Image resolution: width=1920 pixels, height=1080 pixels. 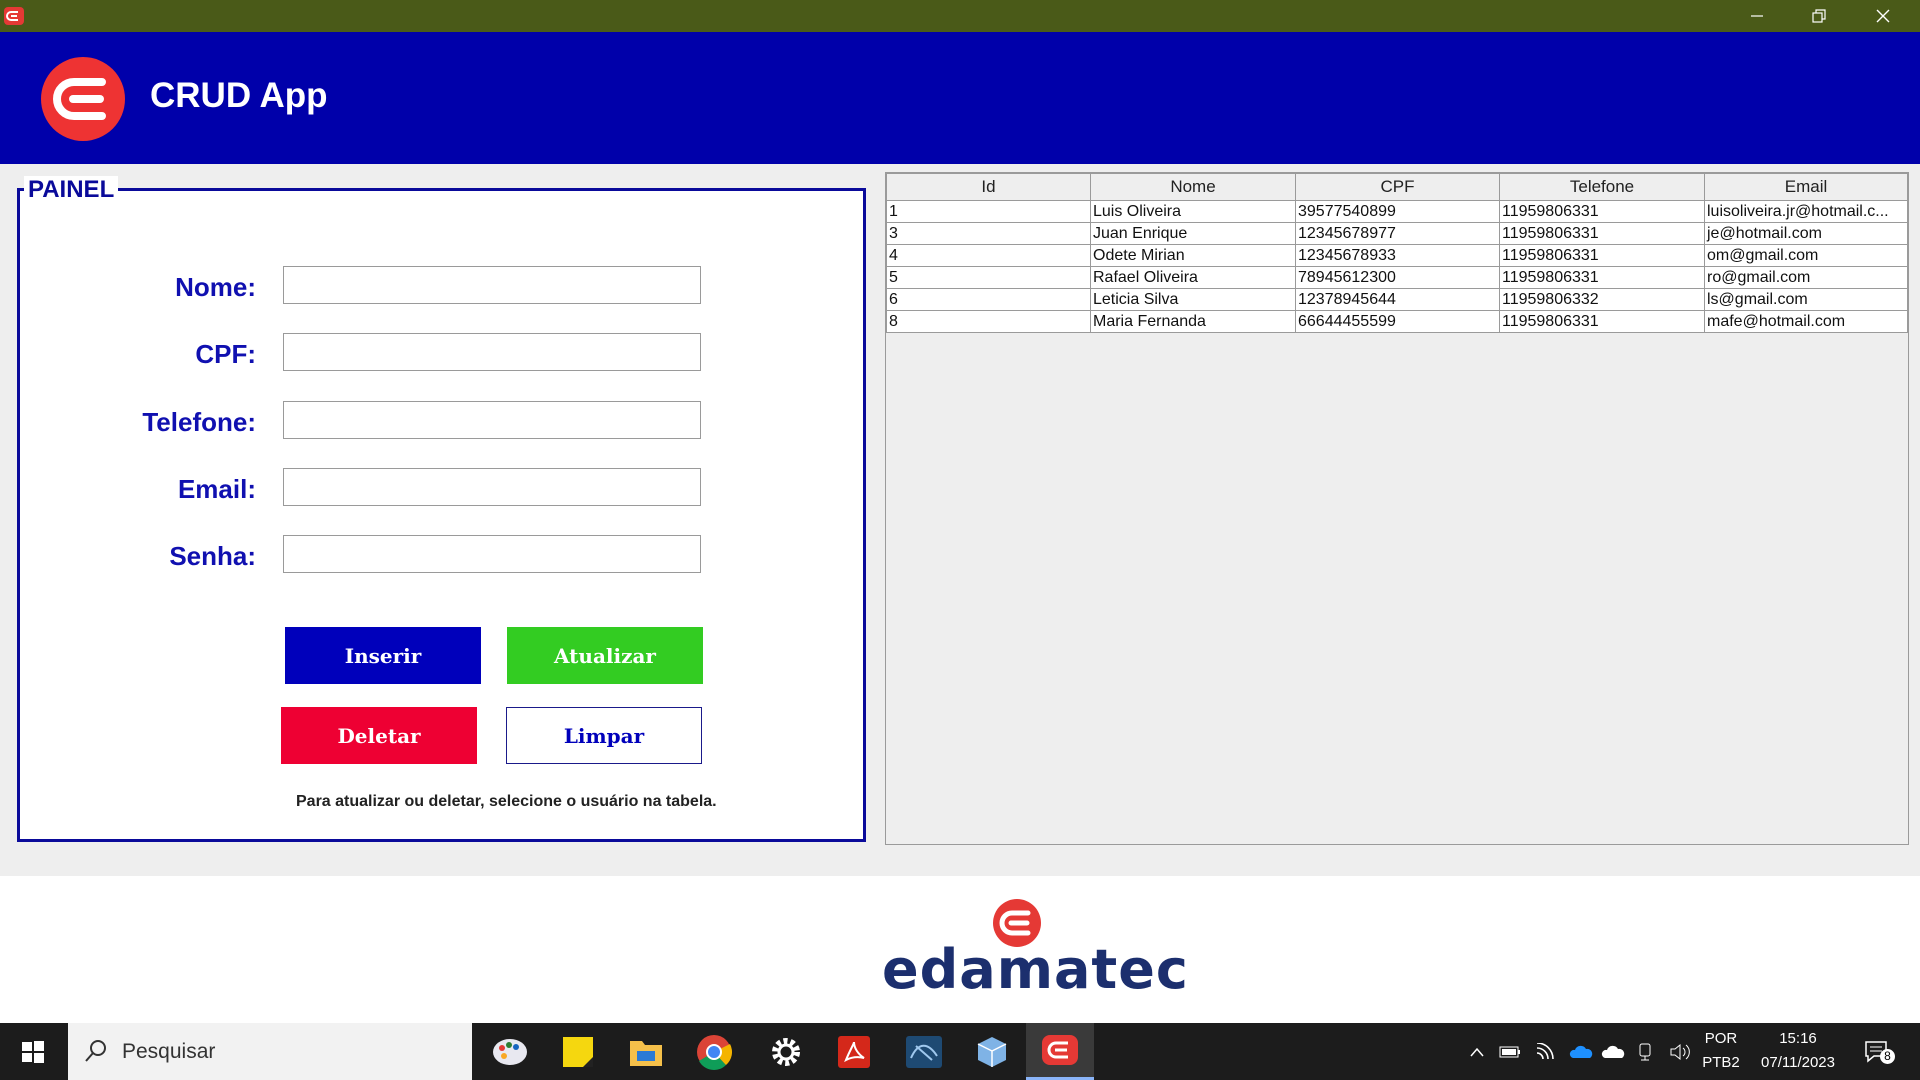 I want to click on taskbar: Pesquisar POR PTB2 15:16 07/11/2023 8, so click(x=960, y=1051).